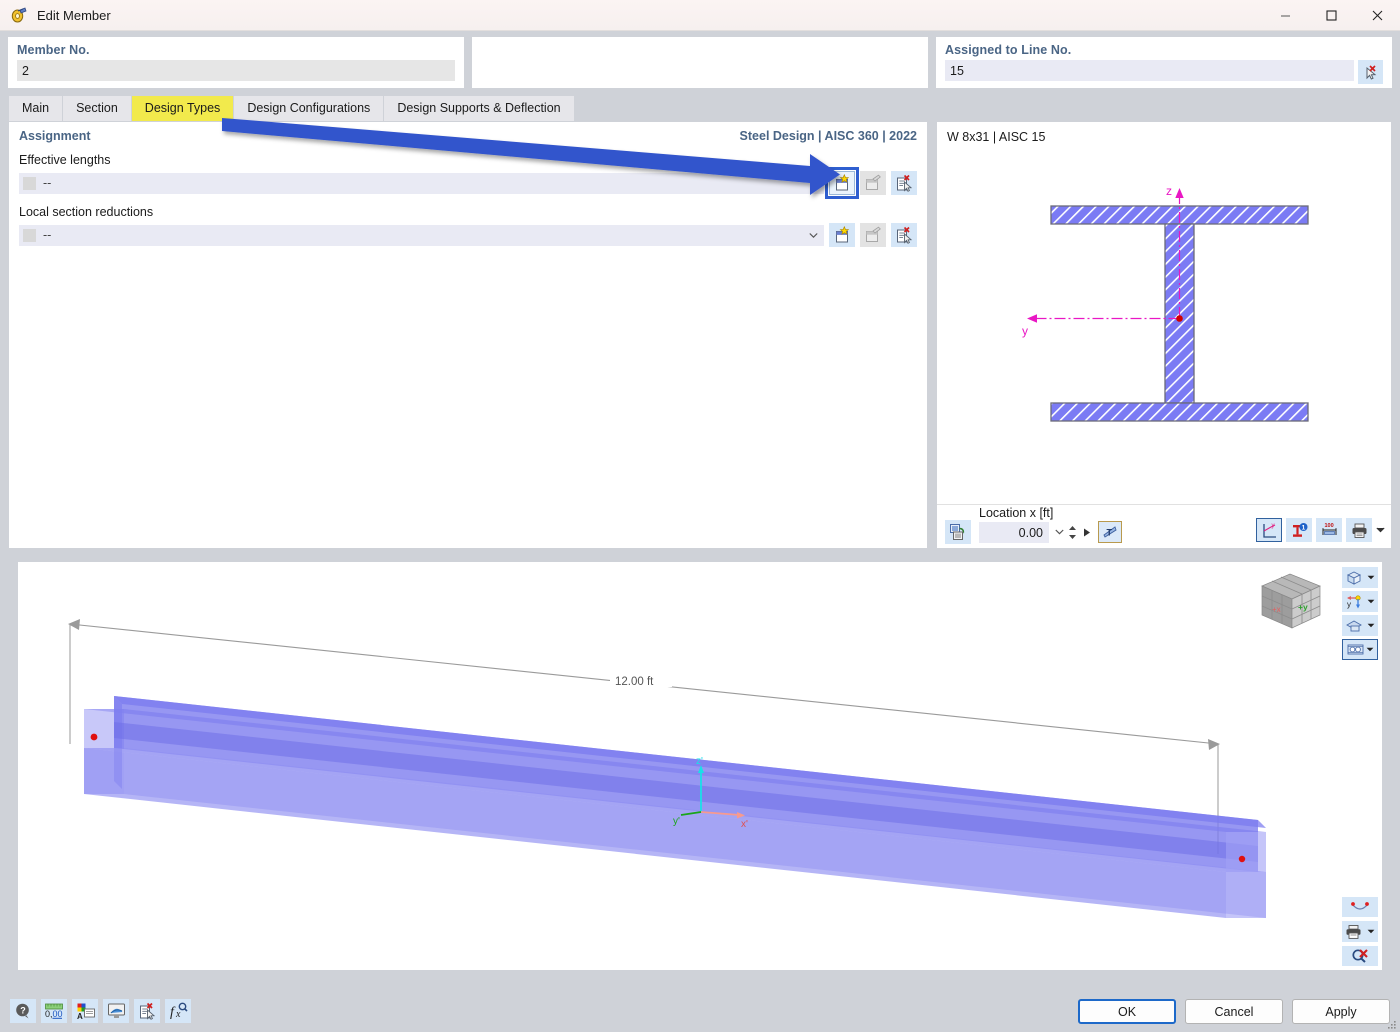 Image resolution: width=1400 pixels, height=1032 pixels. What do you see at coordinates (1360, 625) in the screenshot?
I see `display-style-icon` at bounding box center [1360, 625].